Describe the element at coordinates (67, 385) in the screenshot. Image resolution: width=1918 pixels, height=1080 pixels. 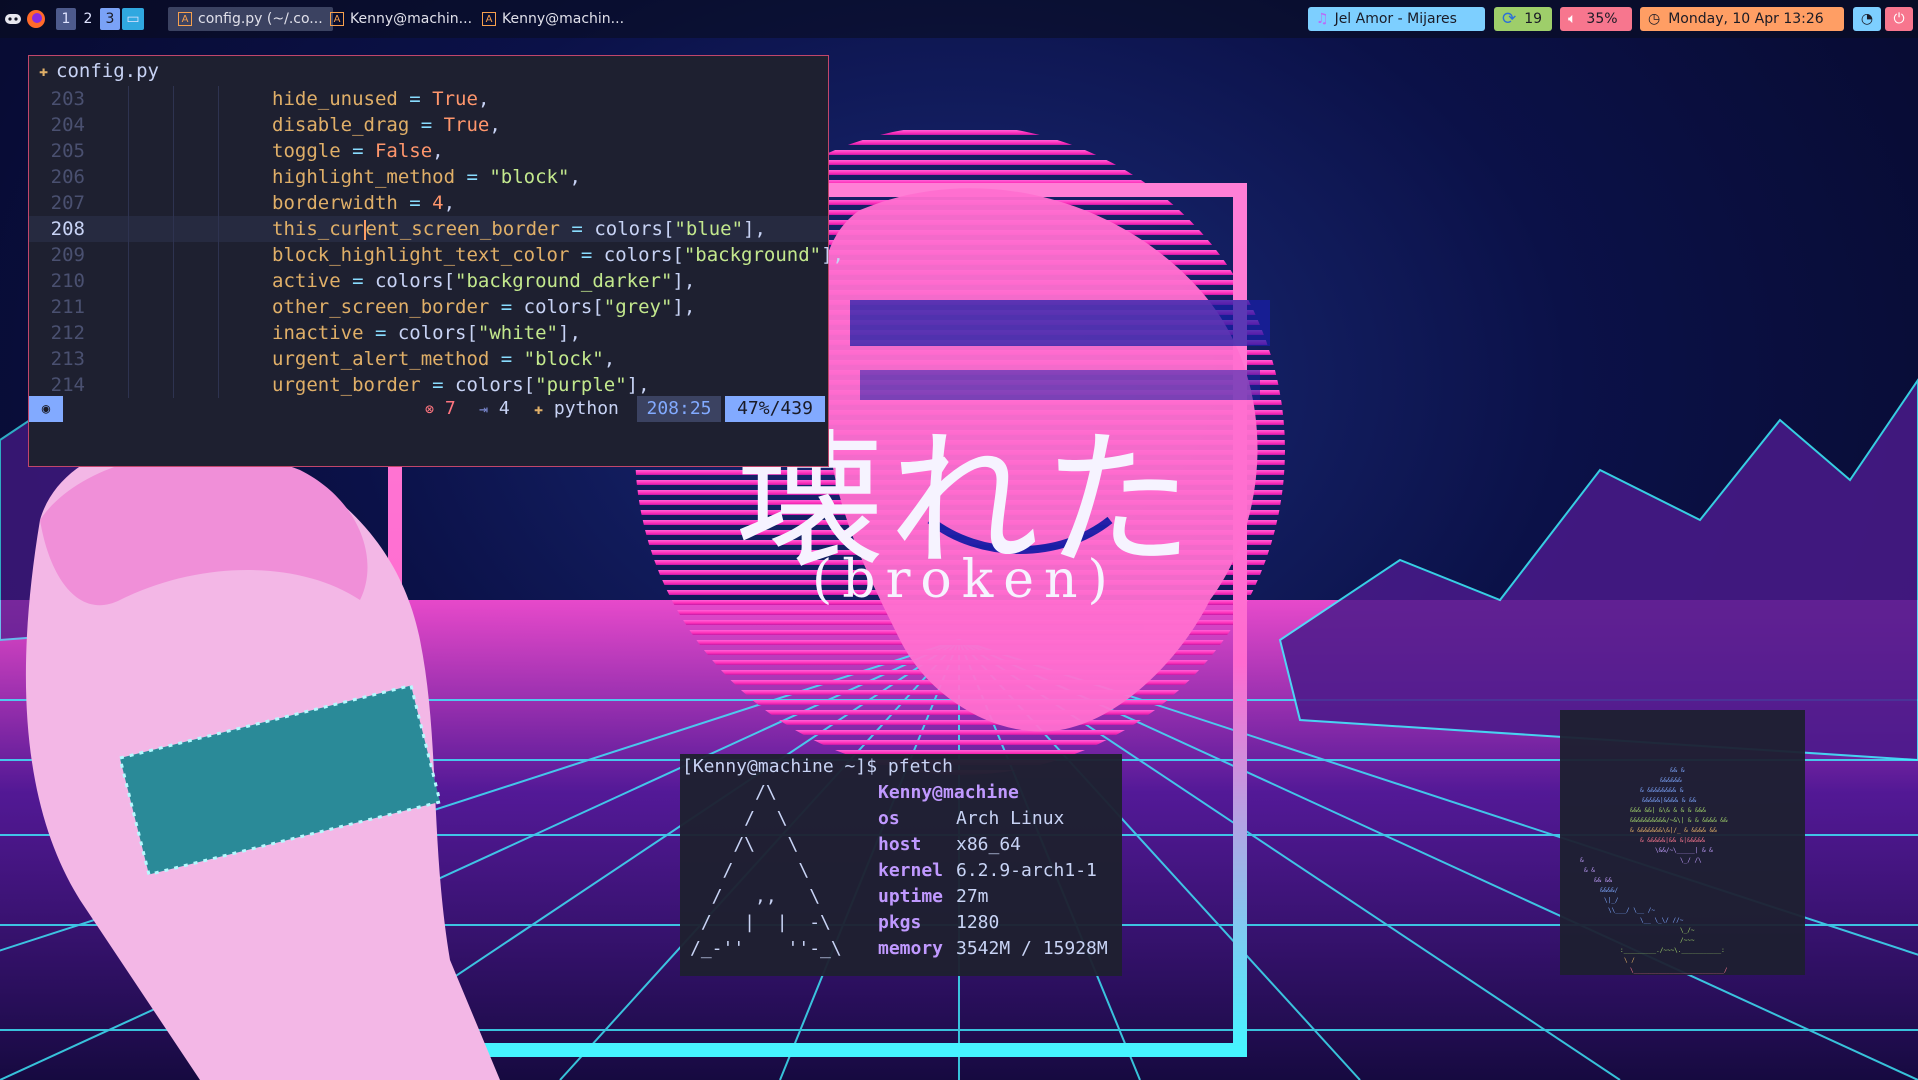
I see `line-number: 214` at that location.